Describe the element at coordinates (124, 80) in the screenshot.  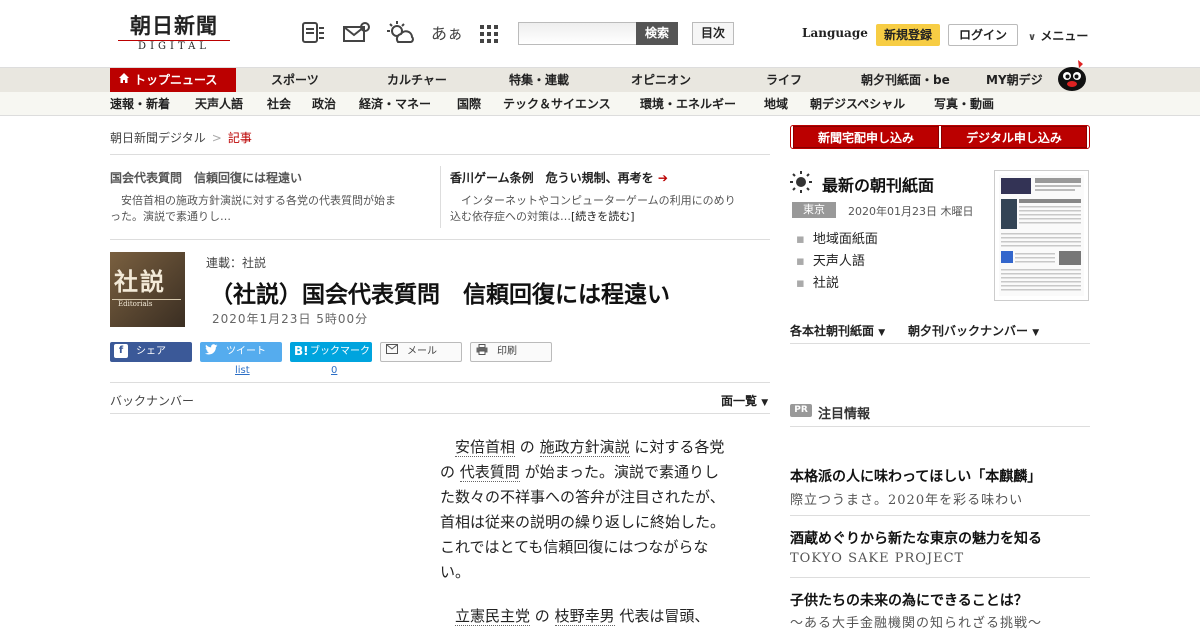
I see `home-icon` at that location.